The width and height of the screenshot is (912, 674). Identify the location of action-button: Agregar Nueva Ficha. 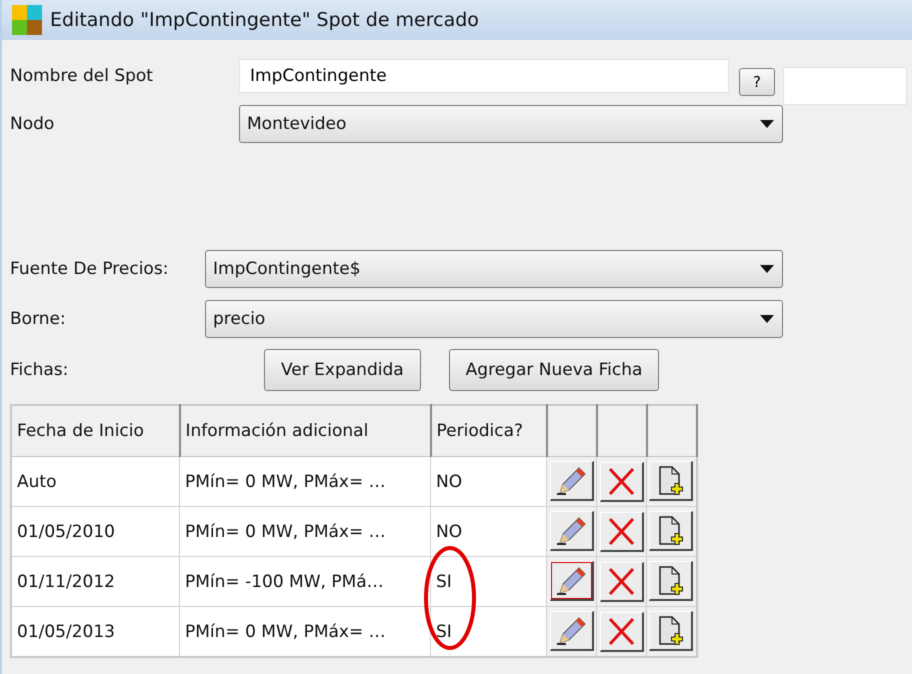
(554, 370).